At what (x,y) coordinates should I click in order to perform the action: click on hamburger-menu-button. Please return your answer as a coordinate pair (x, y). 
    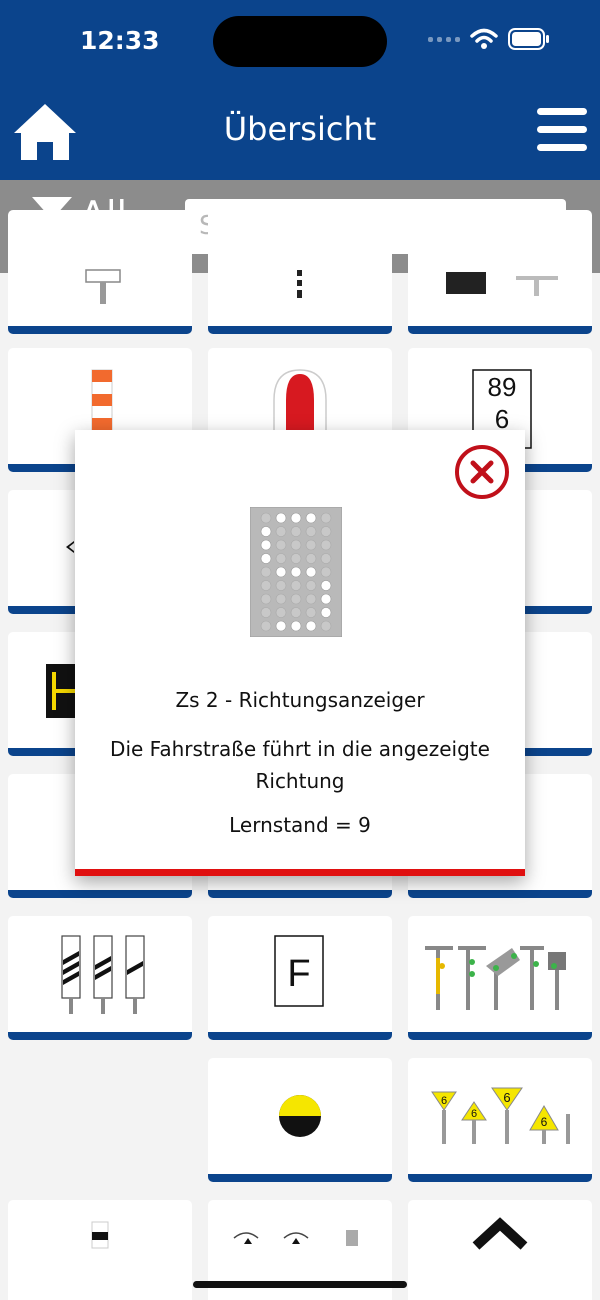
    Looking at the image, I should click on (562, 131).